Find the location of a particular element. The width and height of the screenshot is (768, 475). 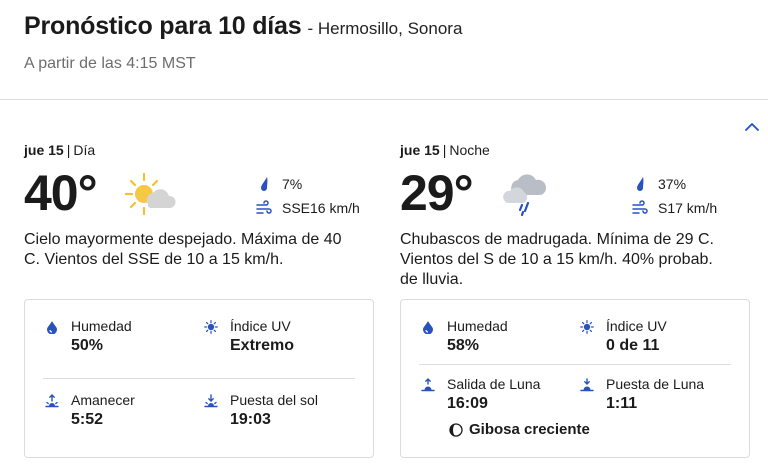

chevron-up-icon is located at coordinates (752, 127).